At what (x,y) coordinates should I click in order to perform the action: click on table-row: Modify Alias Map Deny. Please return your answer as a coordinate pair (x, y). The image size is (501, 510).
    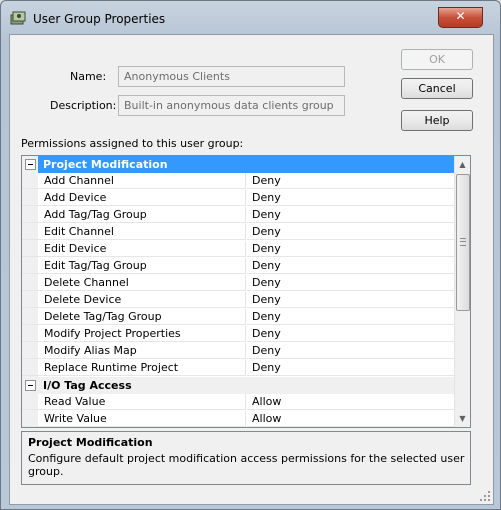
    Looking at the image, I should click on (238, 351).